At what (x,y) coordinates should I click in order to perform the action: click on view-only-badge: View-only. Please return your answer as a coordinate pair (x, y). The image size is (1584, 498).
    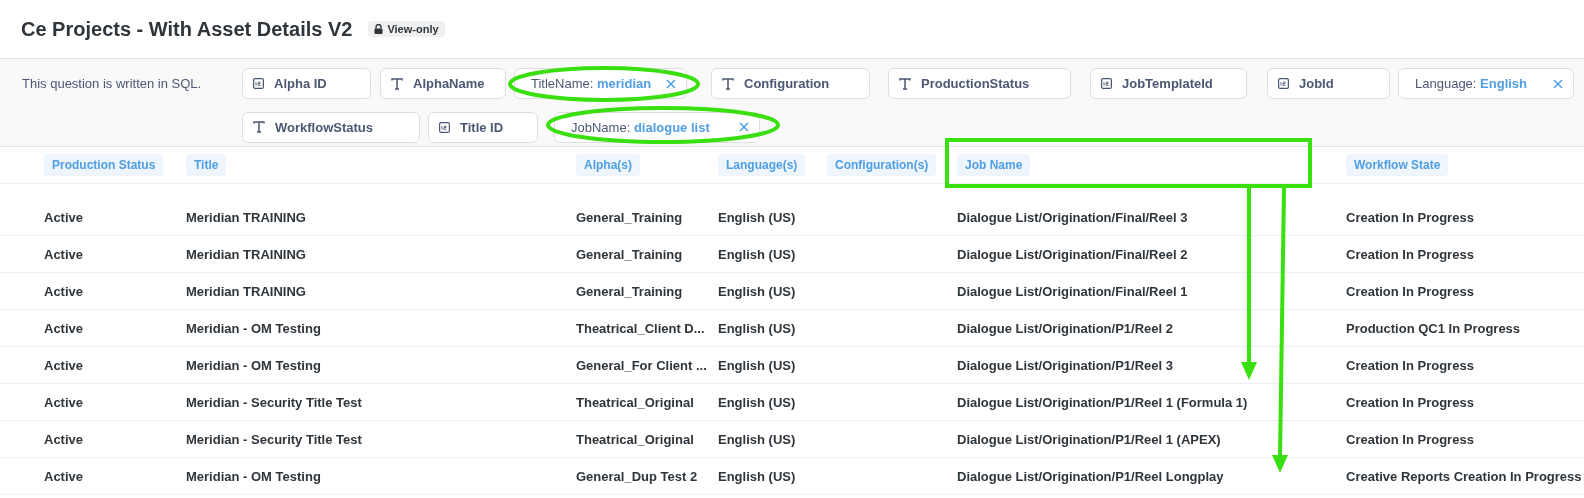
    Looking at the image, I should click on (406, 29).